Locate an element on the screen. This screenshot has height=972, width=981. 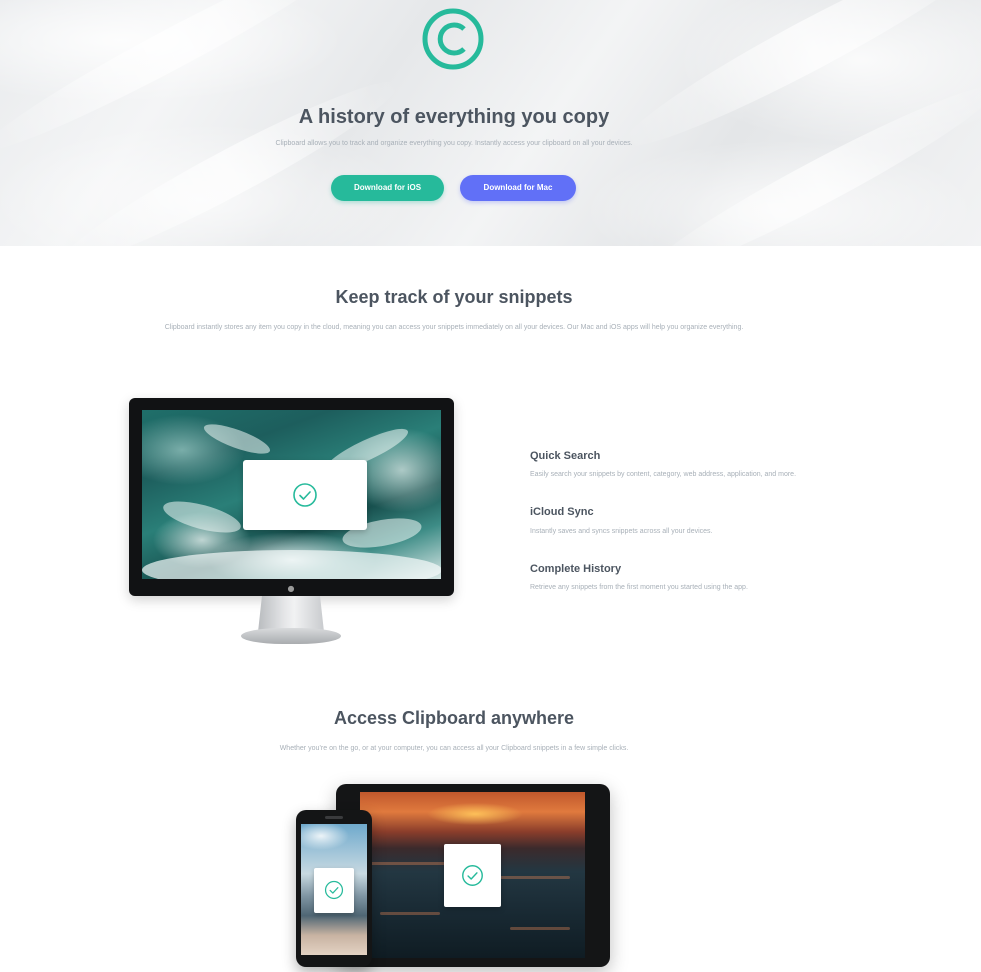
tablet-screen is located at coordinates (472, 875).